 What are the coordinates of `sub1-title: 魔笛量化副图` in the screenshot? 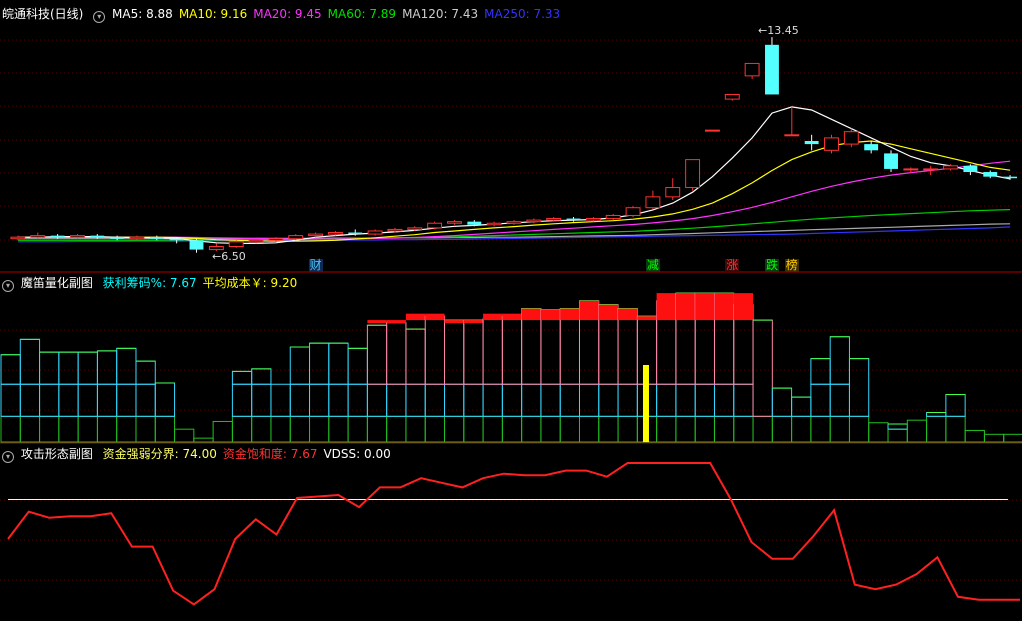 It's located at (56, 283).